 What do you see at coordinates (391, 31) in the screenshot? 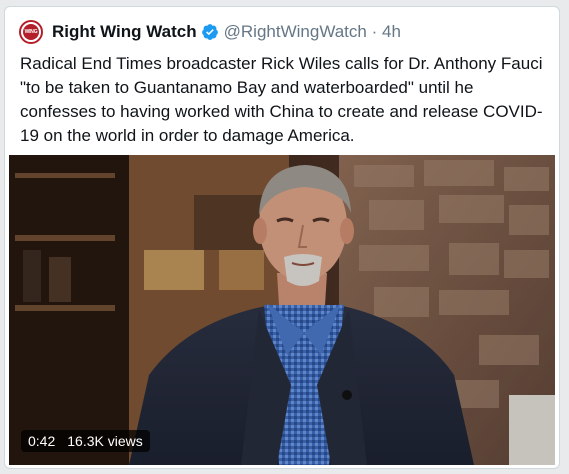
I see `timestamp: 4h` at bounding box center [391, 31].